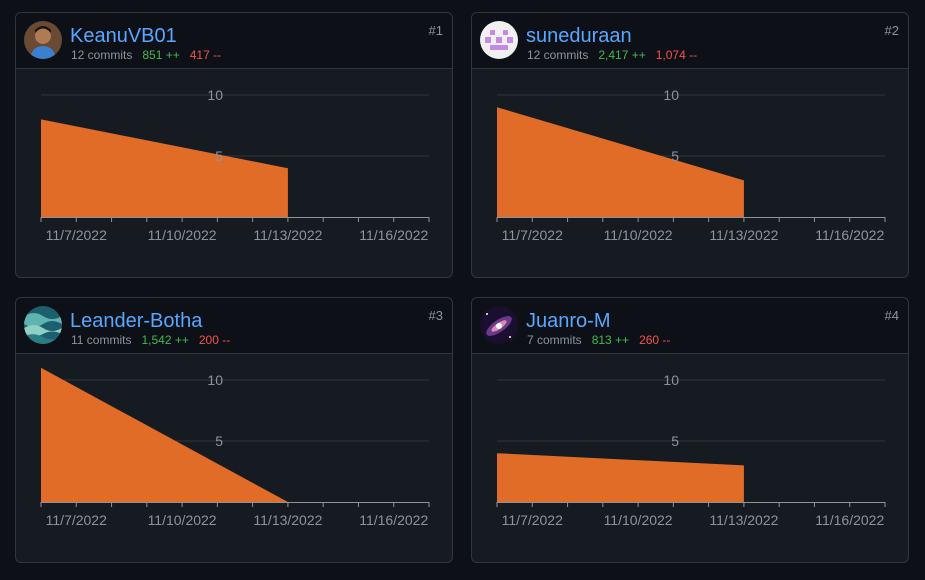  I want to click on rank-badge: #1, so click(435, 30).